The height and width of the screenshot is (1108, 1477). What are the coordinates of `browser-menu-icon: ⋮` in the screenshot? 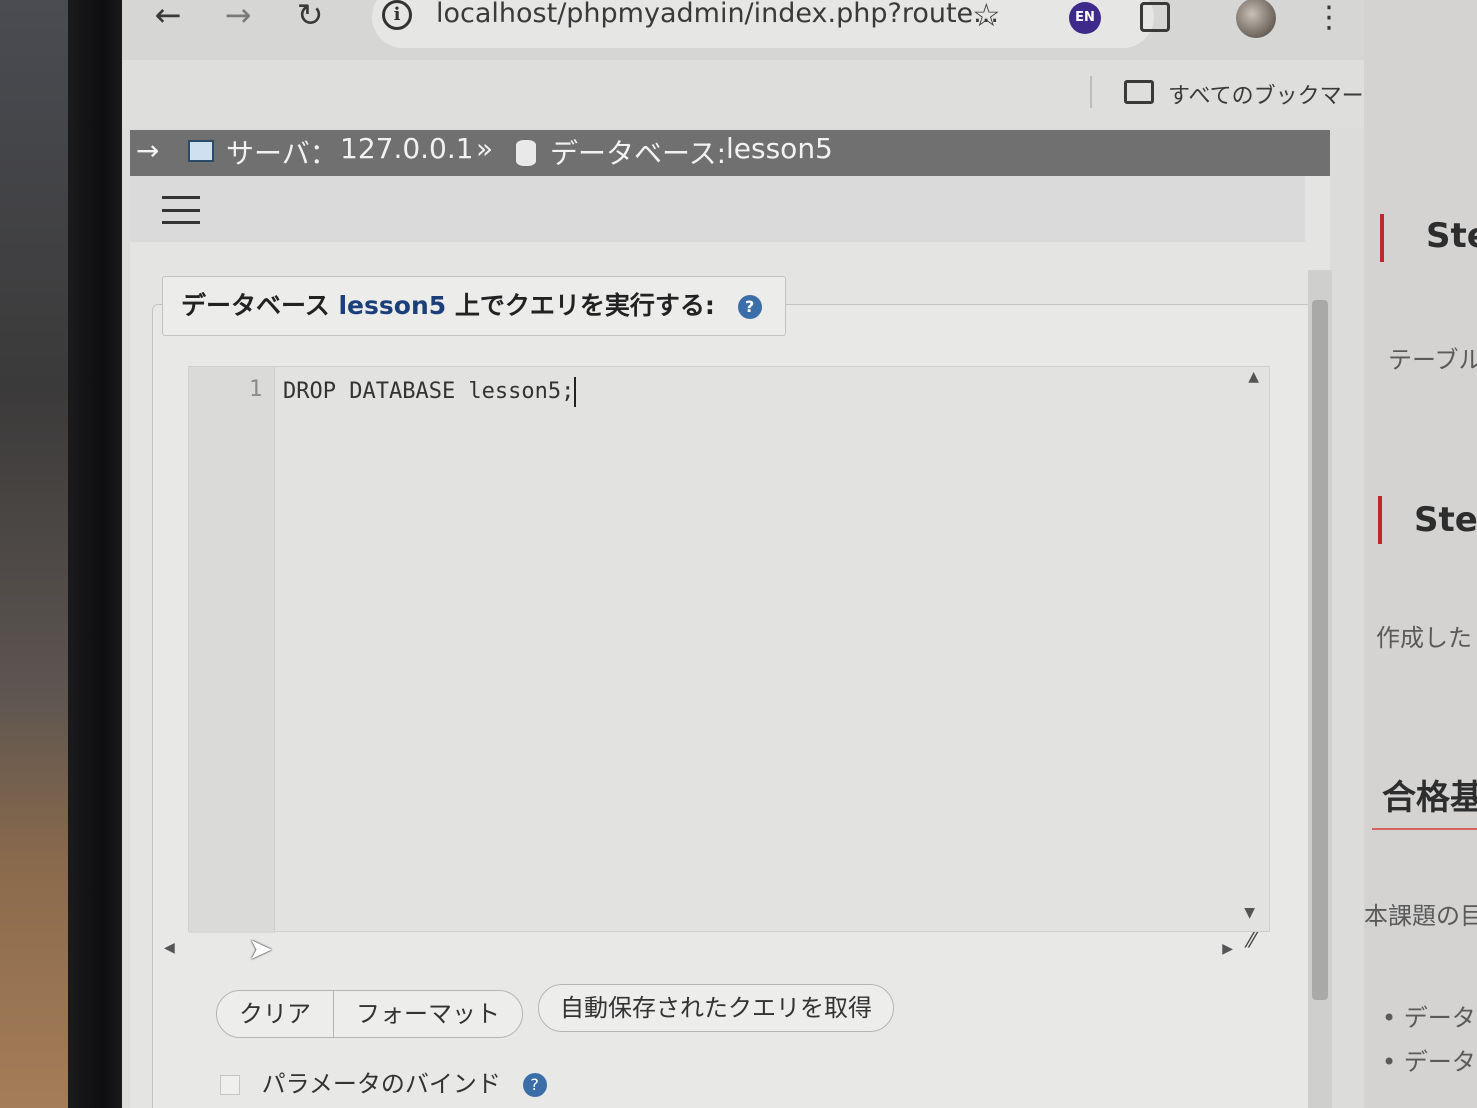 It's located at (1329, 18).